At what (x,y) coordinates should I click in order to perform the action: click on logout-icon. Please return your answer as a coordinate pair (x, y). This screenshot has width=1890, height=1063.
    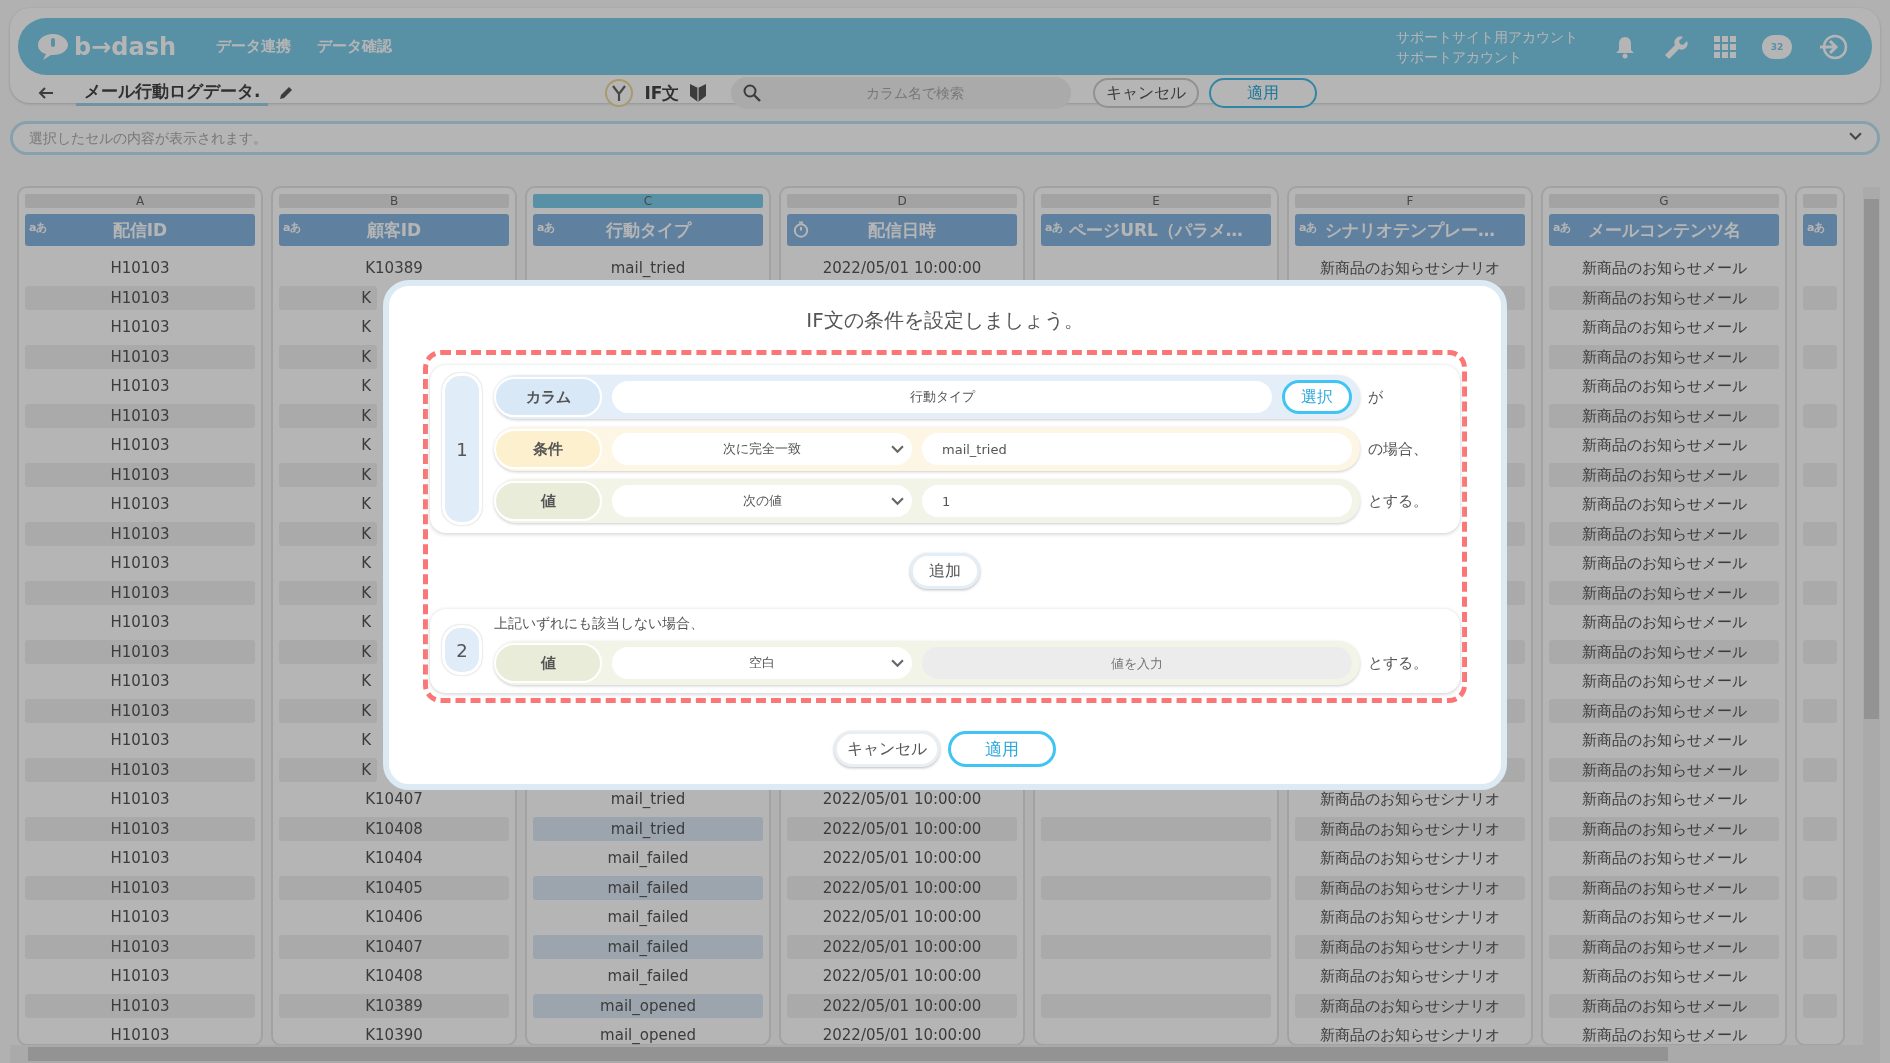
    Looking at the image, I should click on (1833, 46).